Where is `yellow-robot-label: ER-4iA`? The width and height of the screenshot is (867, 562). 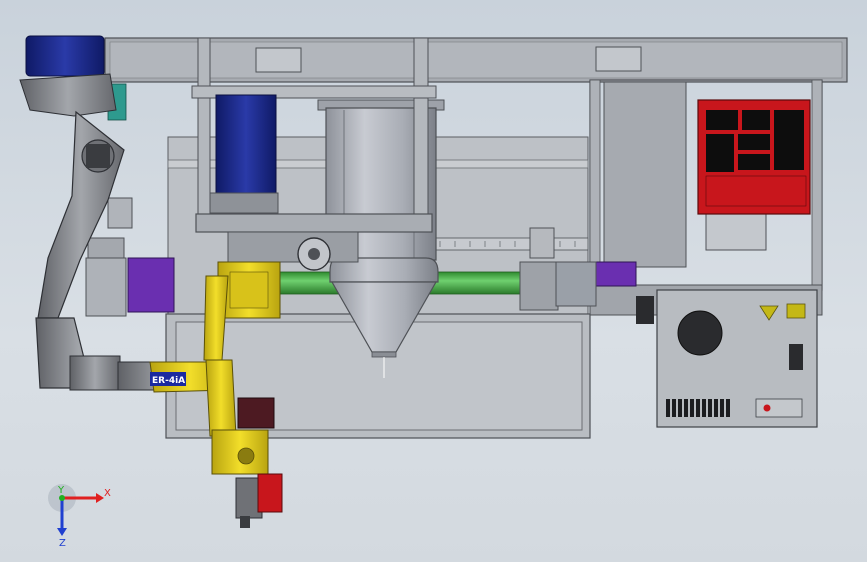
yellow-robot-label: ER-4iA is located at coordinates (168, 381).